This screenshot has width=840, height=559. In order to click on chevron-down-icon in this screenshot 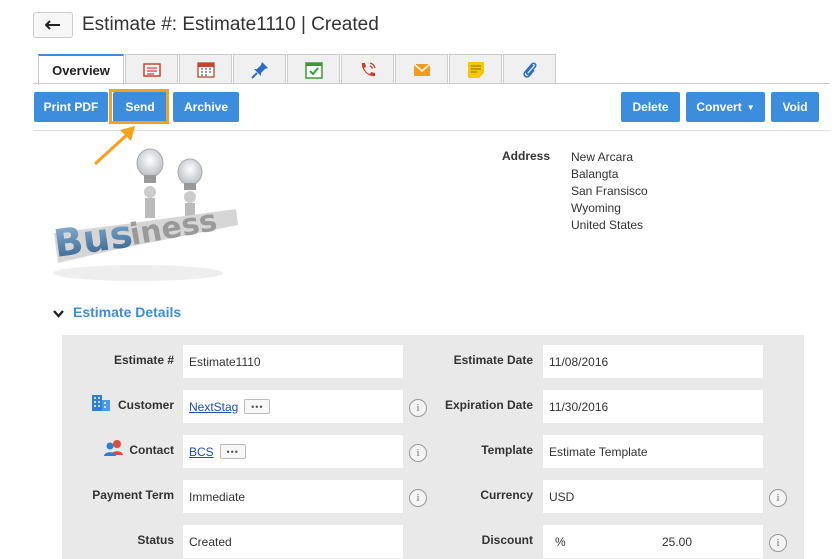, I will do `click(58, 315)`.